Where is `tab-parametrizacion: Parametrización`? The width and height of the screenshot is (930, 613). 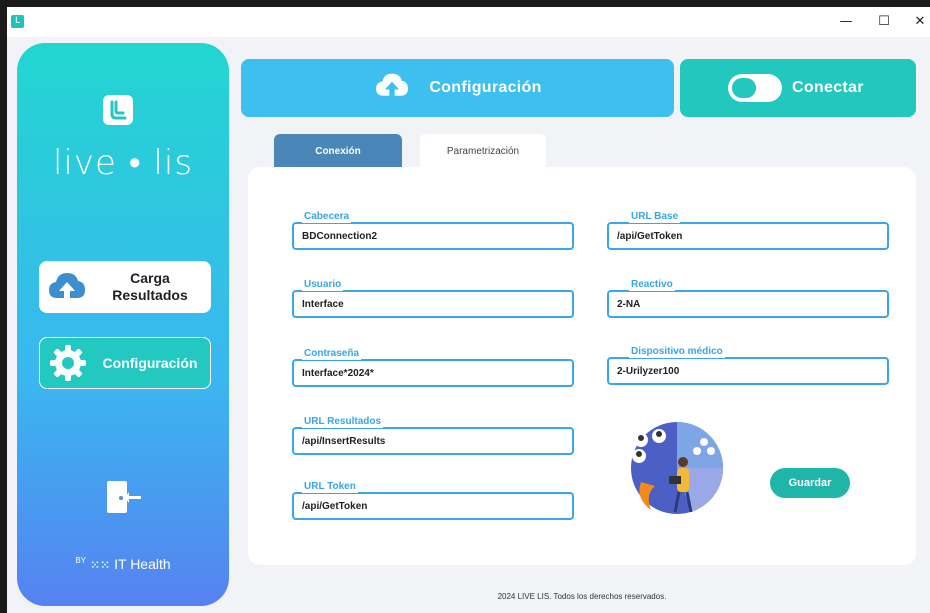 tab-parametrizacion: Parametrización is located at coordinates (483, 152).